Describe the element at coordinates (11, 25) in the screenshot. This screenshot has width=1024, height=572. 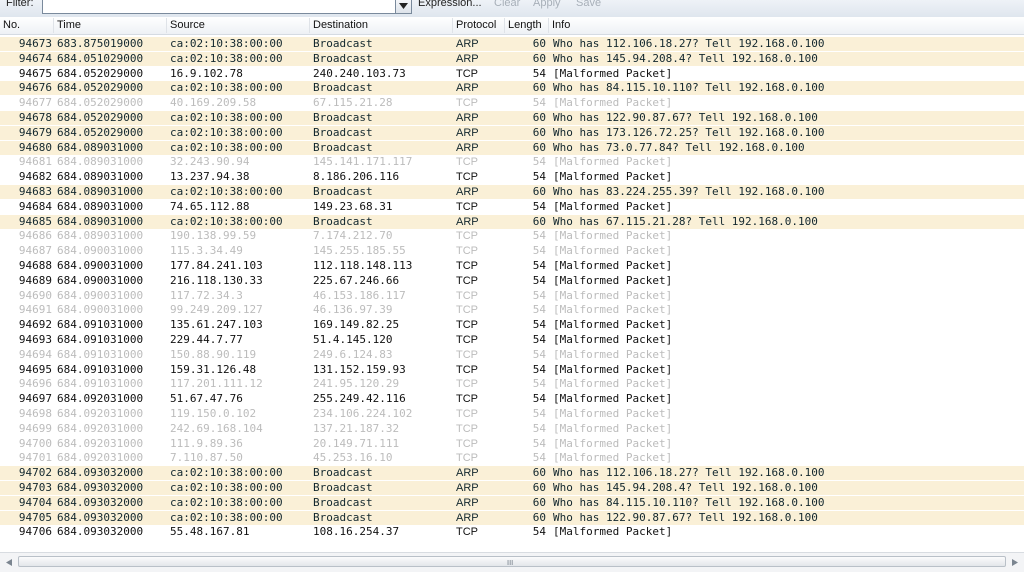
I see `column-header-no: No.` at that location.